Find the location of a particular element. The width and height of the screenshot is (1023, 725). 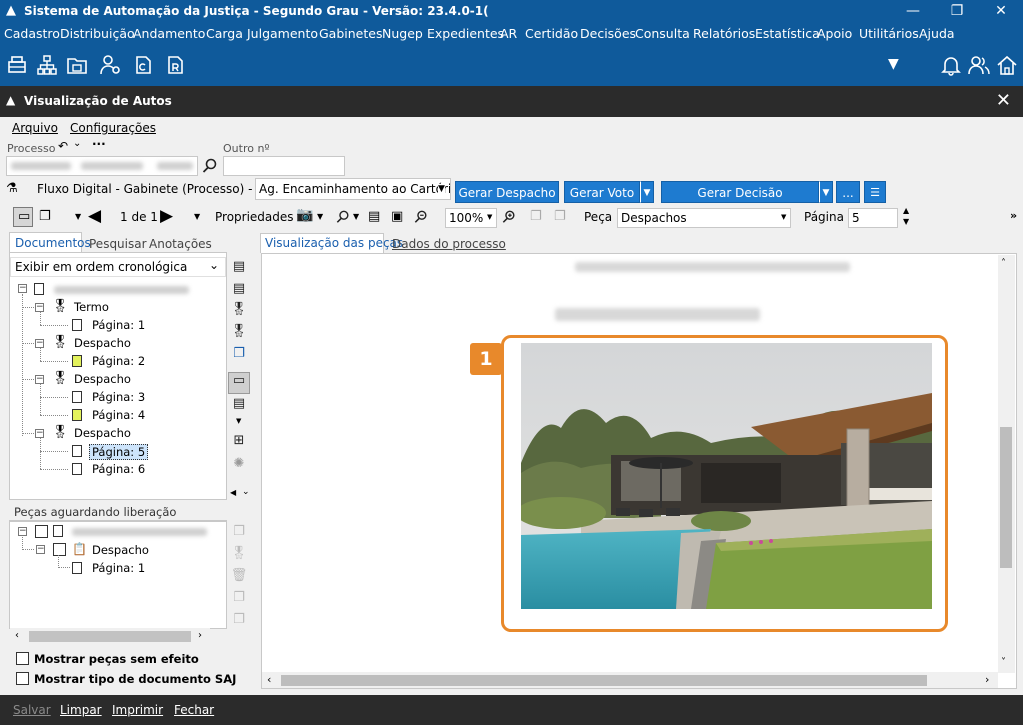

spinner-down-icon: ▼ is located at coordinates (906, 221).